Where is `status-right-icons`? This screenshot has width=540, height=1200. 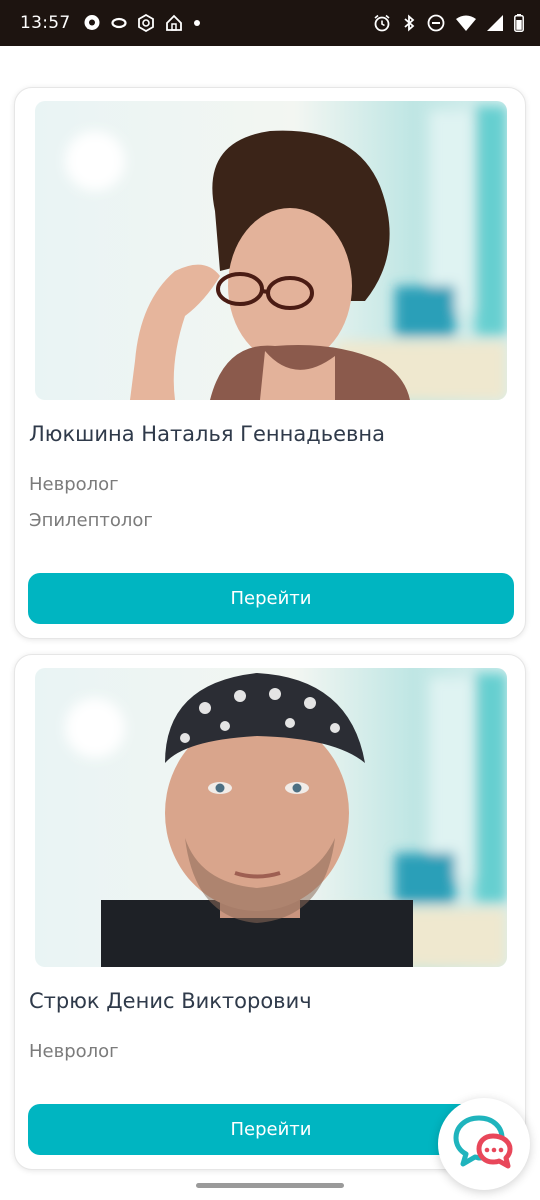 status-right-icons is located at coordinates (448, 23).